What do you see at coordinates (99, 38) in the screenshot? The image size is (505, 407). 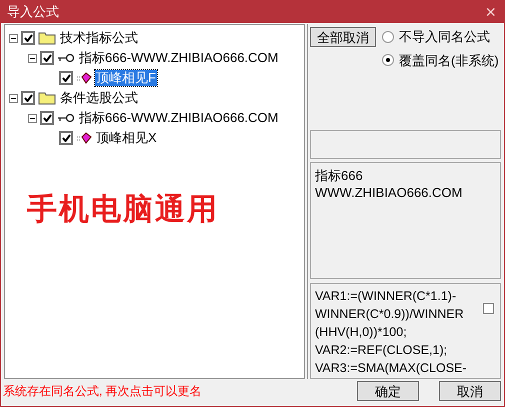 I see `tree-item: 技术指标公式` at bounding box center [99, 38].